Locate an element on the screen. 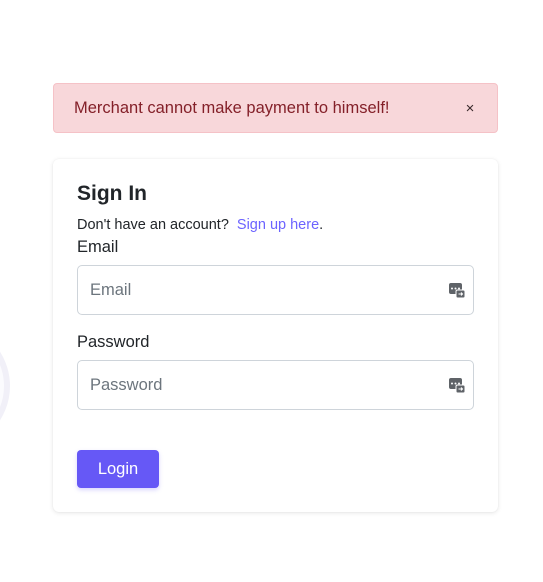  password-label: Password is located at coordinates (113, 342).